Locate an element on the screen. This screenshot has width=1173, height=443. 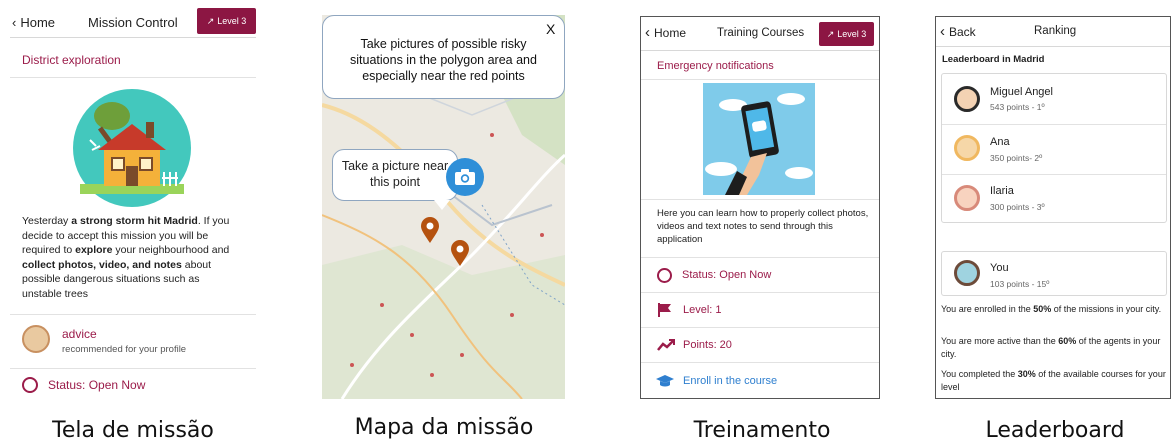
caption-map: Mapa da missão is located at coordinates (444, 427).